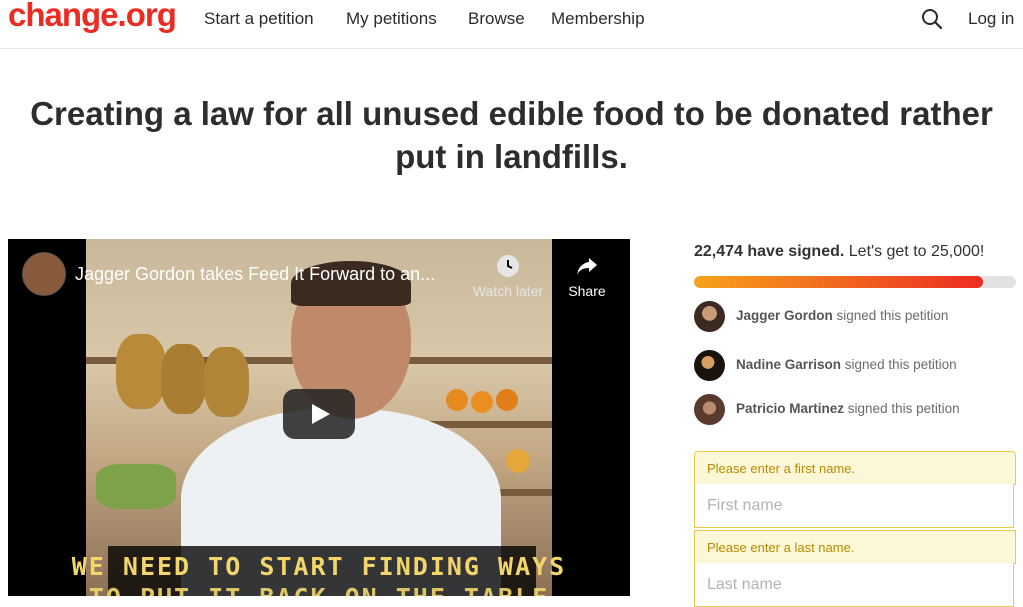  Describe the element at coordinates (854, 506) in the screenshot. I see `first-name-field` at that location.